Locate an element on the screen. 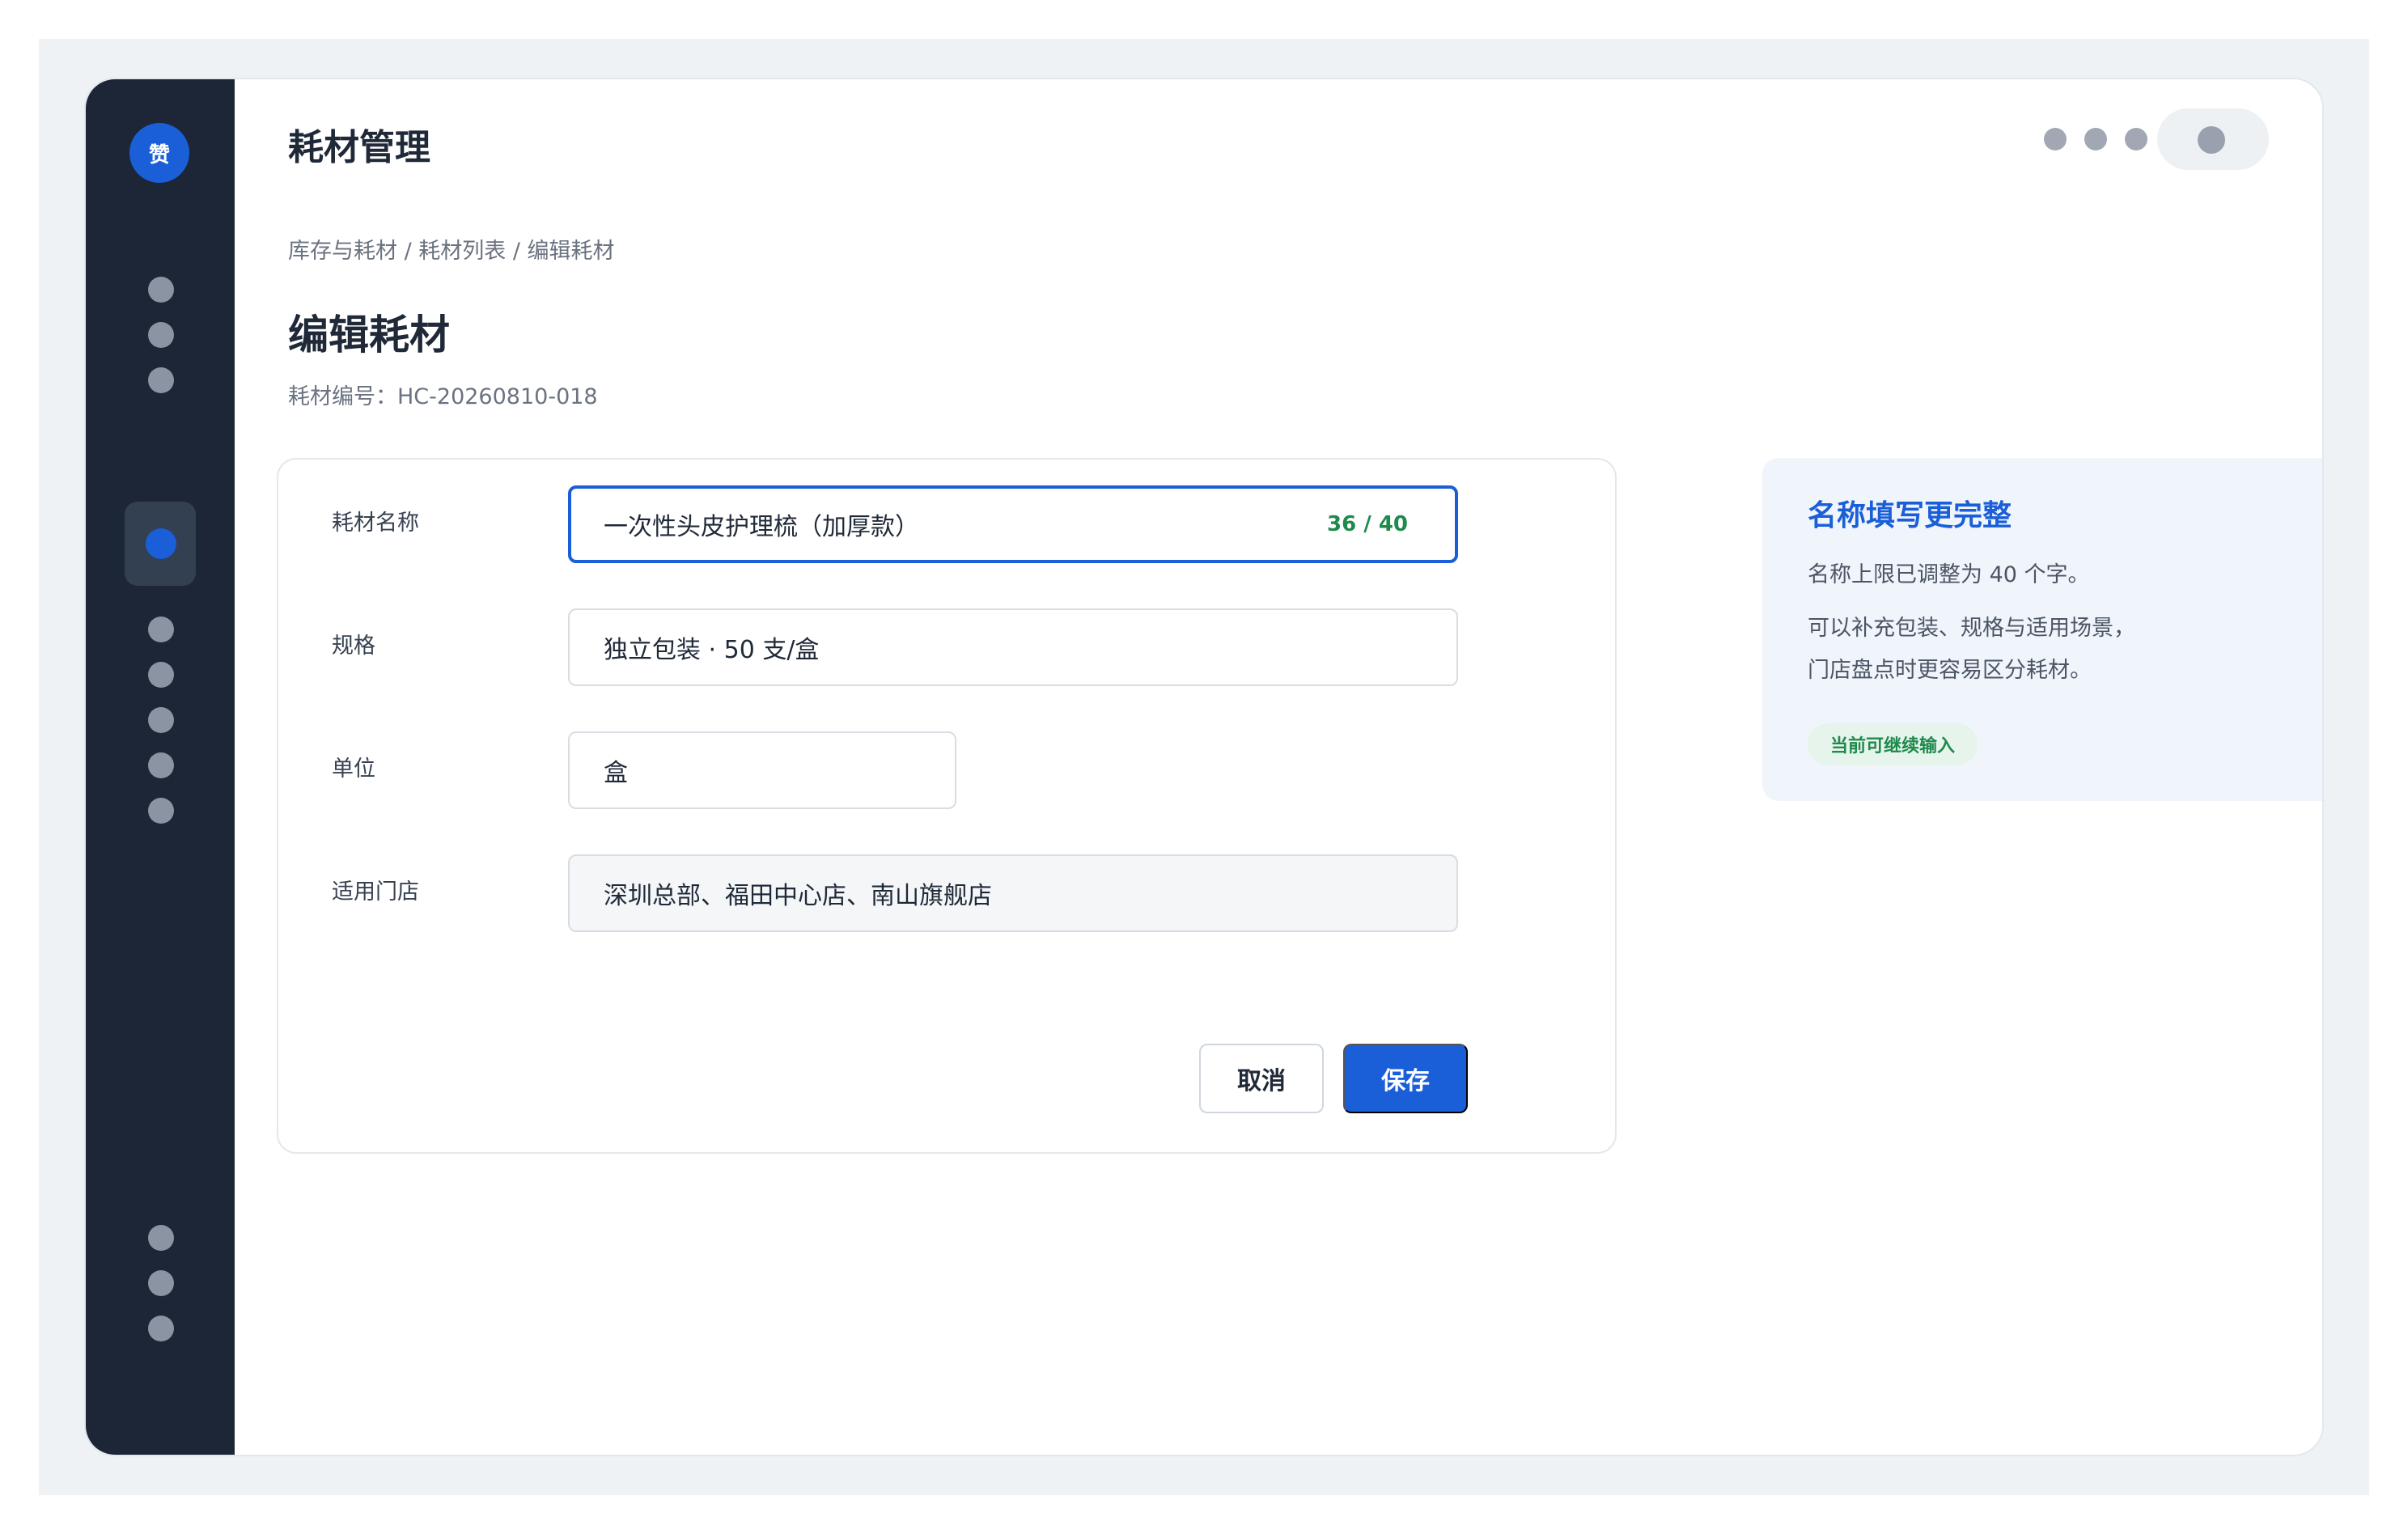 The width and height of the screenshot is (2408, 1534). tip-line-2: 可以补充包装、规格与适用场景， is located at coordinates (1972, 628).